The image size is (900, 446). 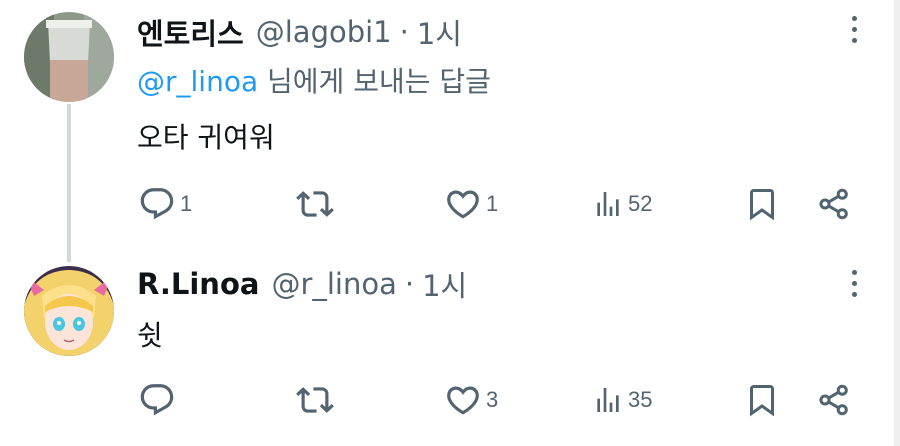 I want to click on display-name: 엔토리스, so click(x=190, y=32).